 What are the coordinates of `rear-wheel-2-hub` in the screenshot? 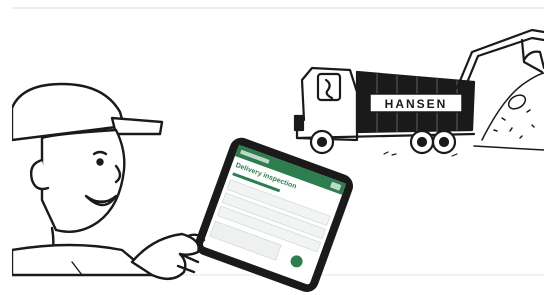 It's located at (444, 142).